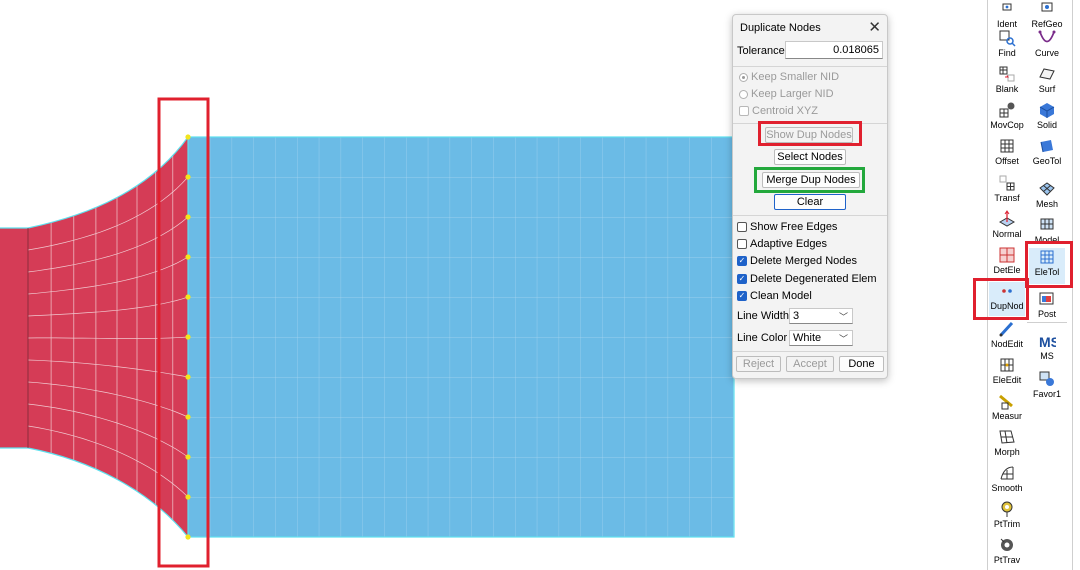 This screenshot has width=1080, height=570. What do you see at coordinates (1046, 53) in the screenshot?
I see `tool-label: Curve` at bounding box center [1046, 53].